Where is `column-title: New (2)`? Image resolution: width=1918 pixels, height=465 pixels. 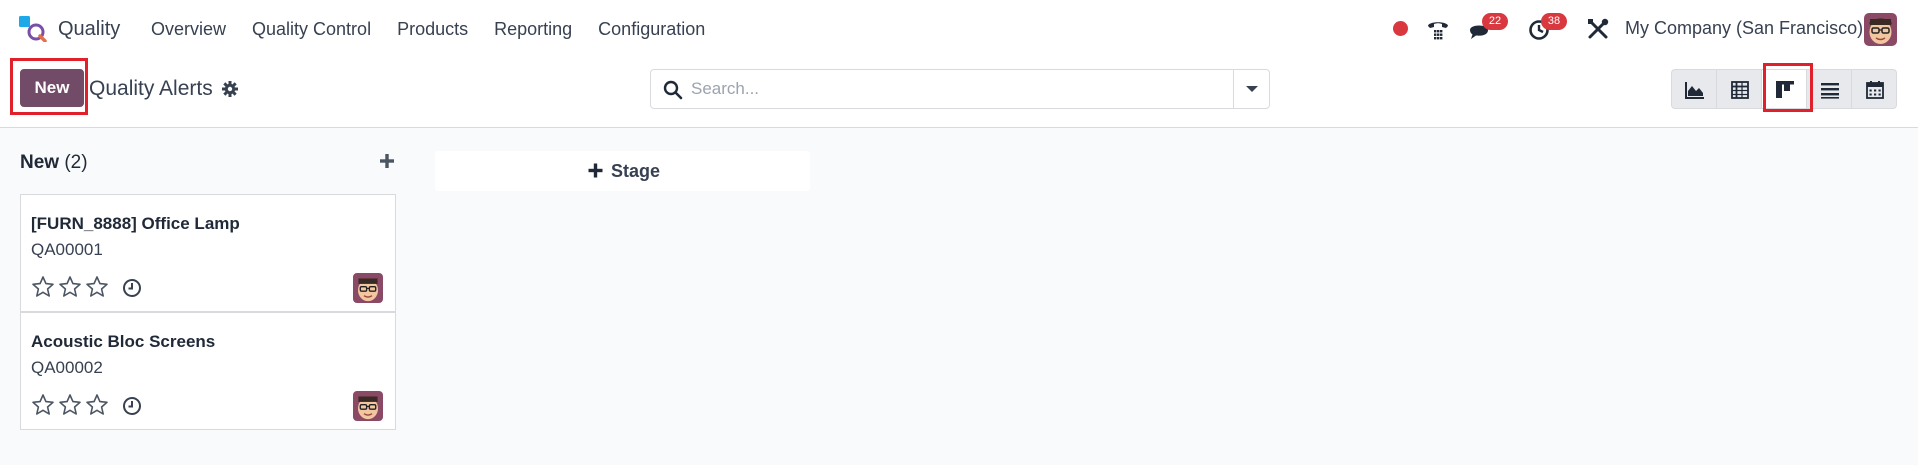
column-title: New (2) is located at coordinates (54, 163).